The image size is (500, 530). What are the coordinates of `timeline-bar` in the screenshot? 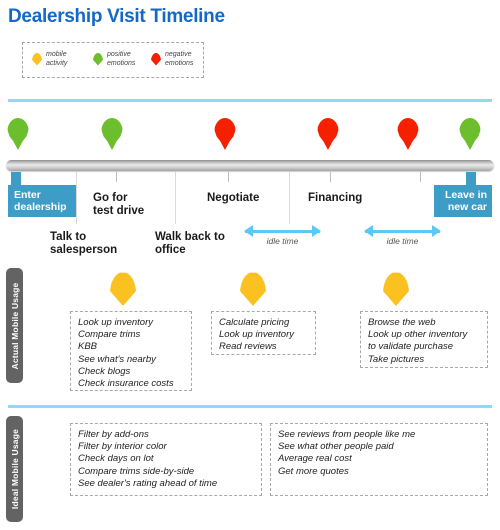 It's located at (250, 165).